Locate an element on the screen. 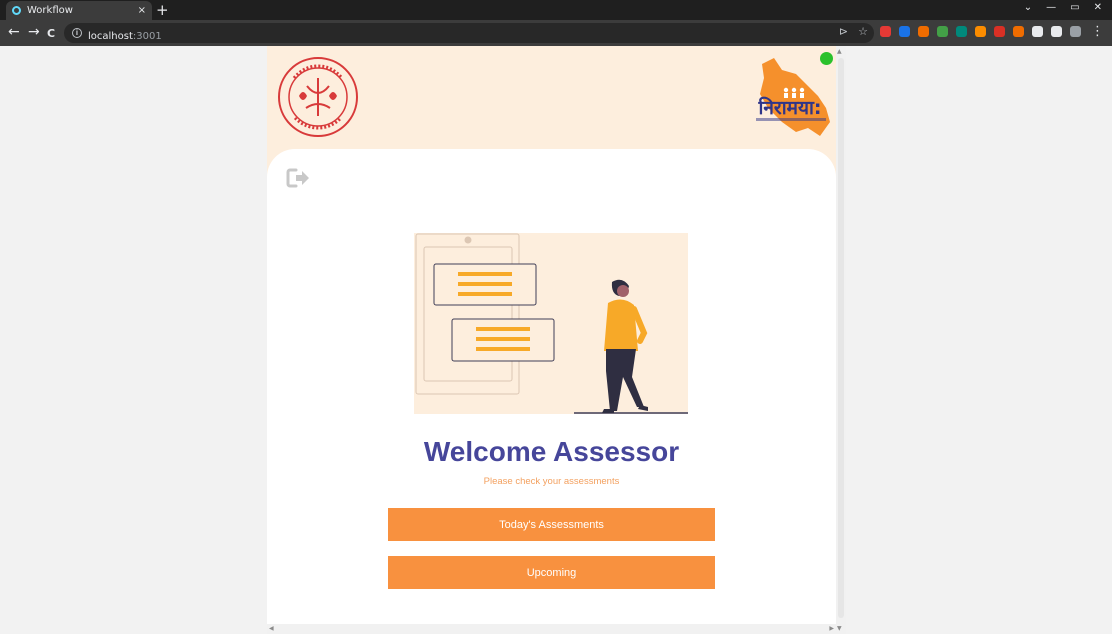  extension-icons is located at coordinates (980, 31).